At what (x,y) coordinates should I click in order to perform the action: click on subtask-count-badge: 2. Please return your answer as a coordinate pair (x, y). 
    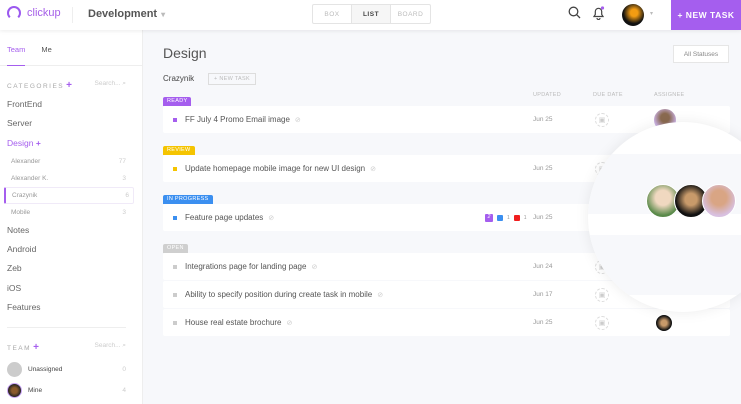
    Looking at the image, I should click on (489, 217).